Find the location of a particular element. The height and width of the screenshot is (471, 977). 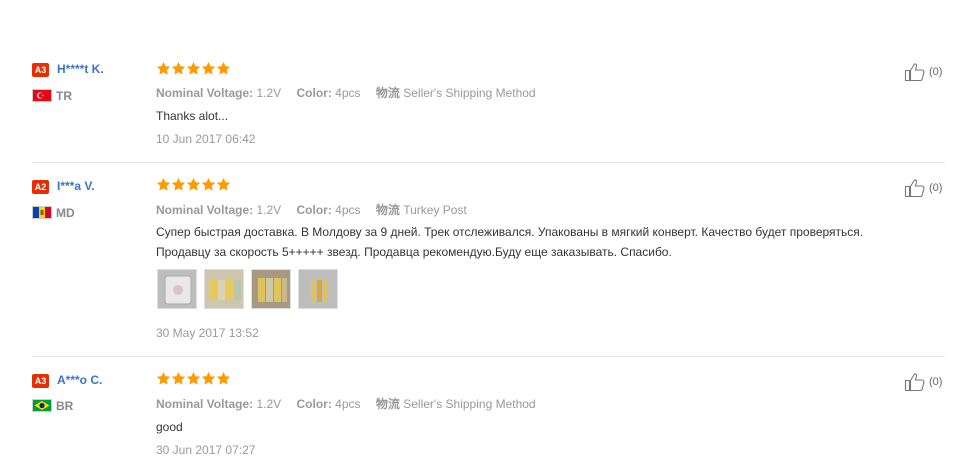

shipping-value: Turkey Post is located at coordinates (435, 210).